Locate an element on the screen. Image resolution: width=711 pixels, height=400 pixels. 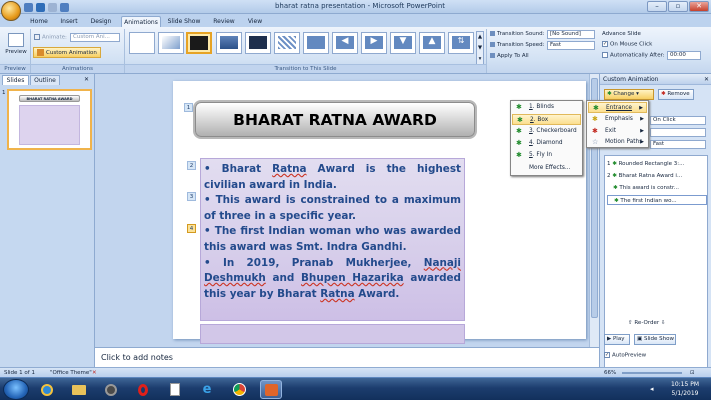
slide-title-box: BHARAT RATNA AWARD is located at coordinates (335, 119).